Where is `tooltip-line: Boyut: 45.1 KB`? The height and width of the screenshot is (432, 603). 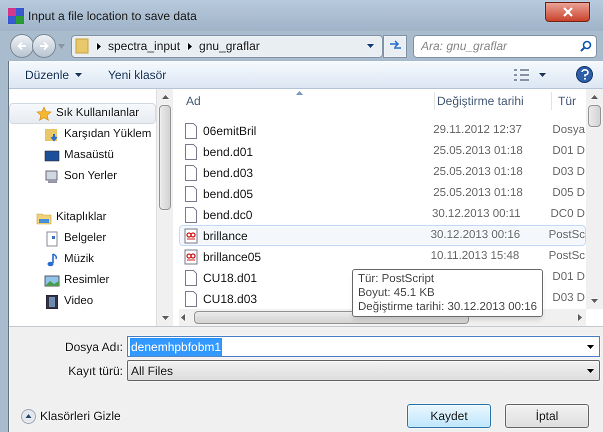 tooltip-line: Boyut: 45.1 KB is located at coordinates (397, 293).